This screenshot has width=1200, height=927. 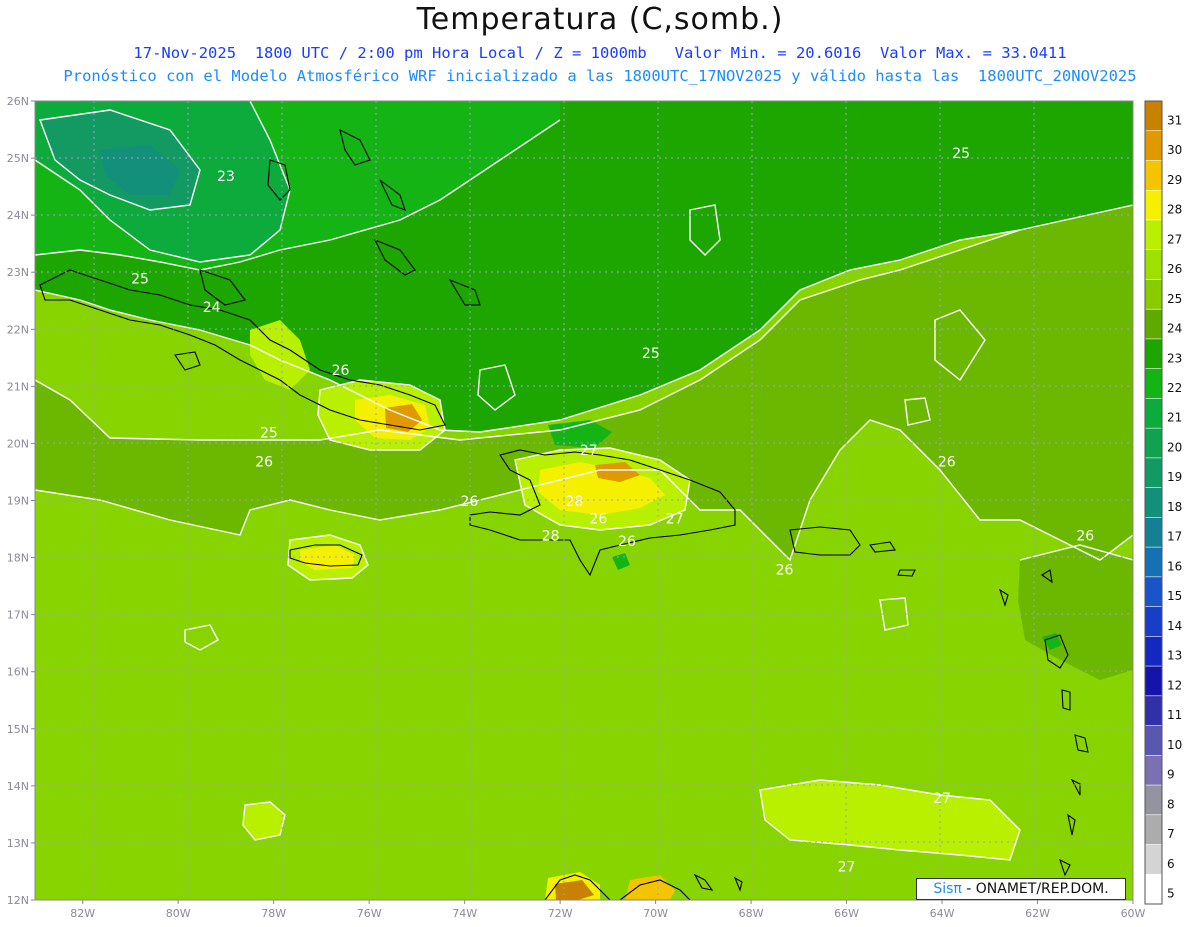 What do you see at coordinates (18, 501) in the screenshot?
I see `lat-label: 19N` at bounding box center [18, 501].